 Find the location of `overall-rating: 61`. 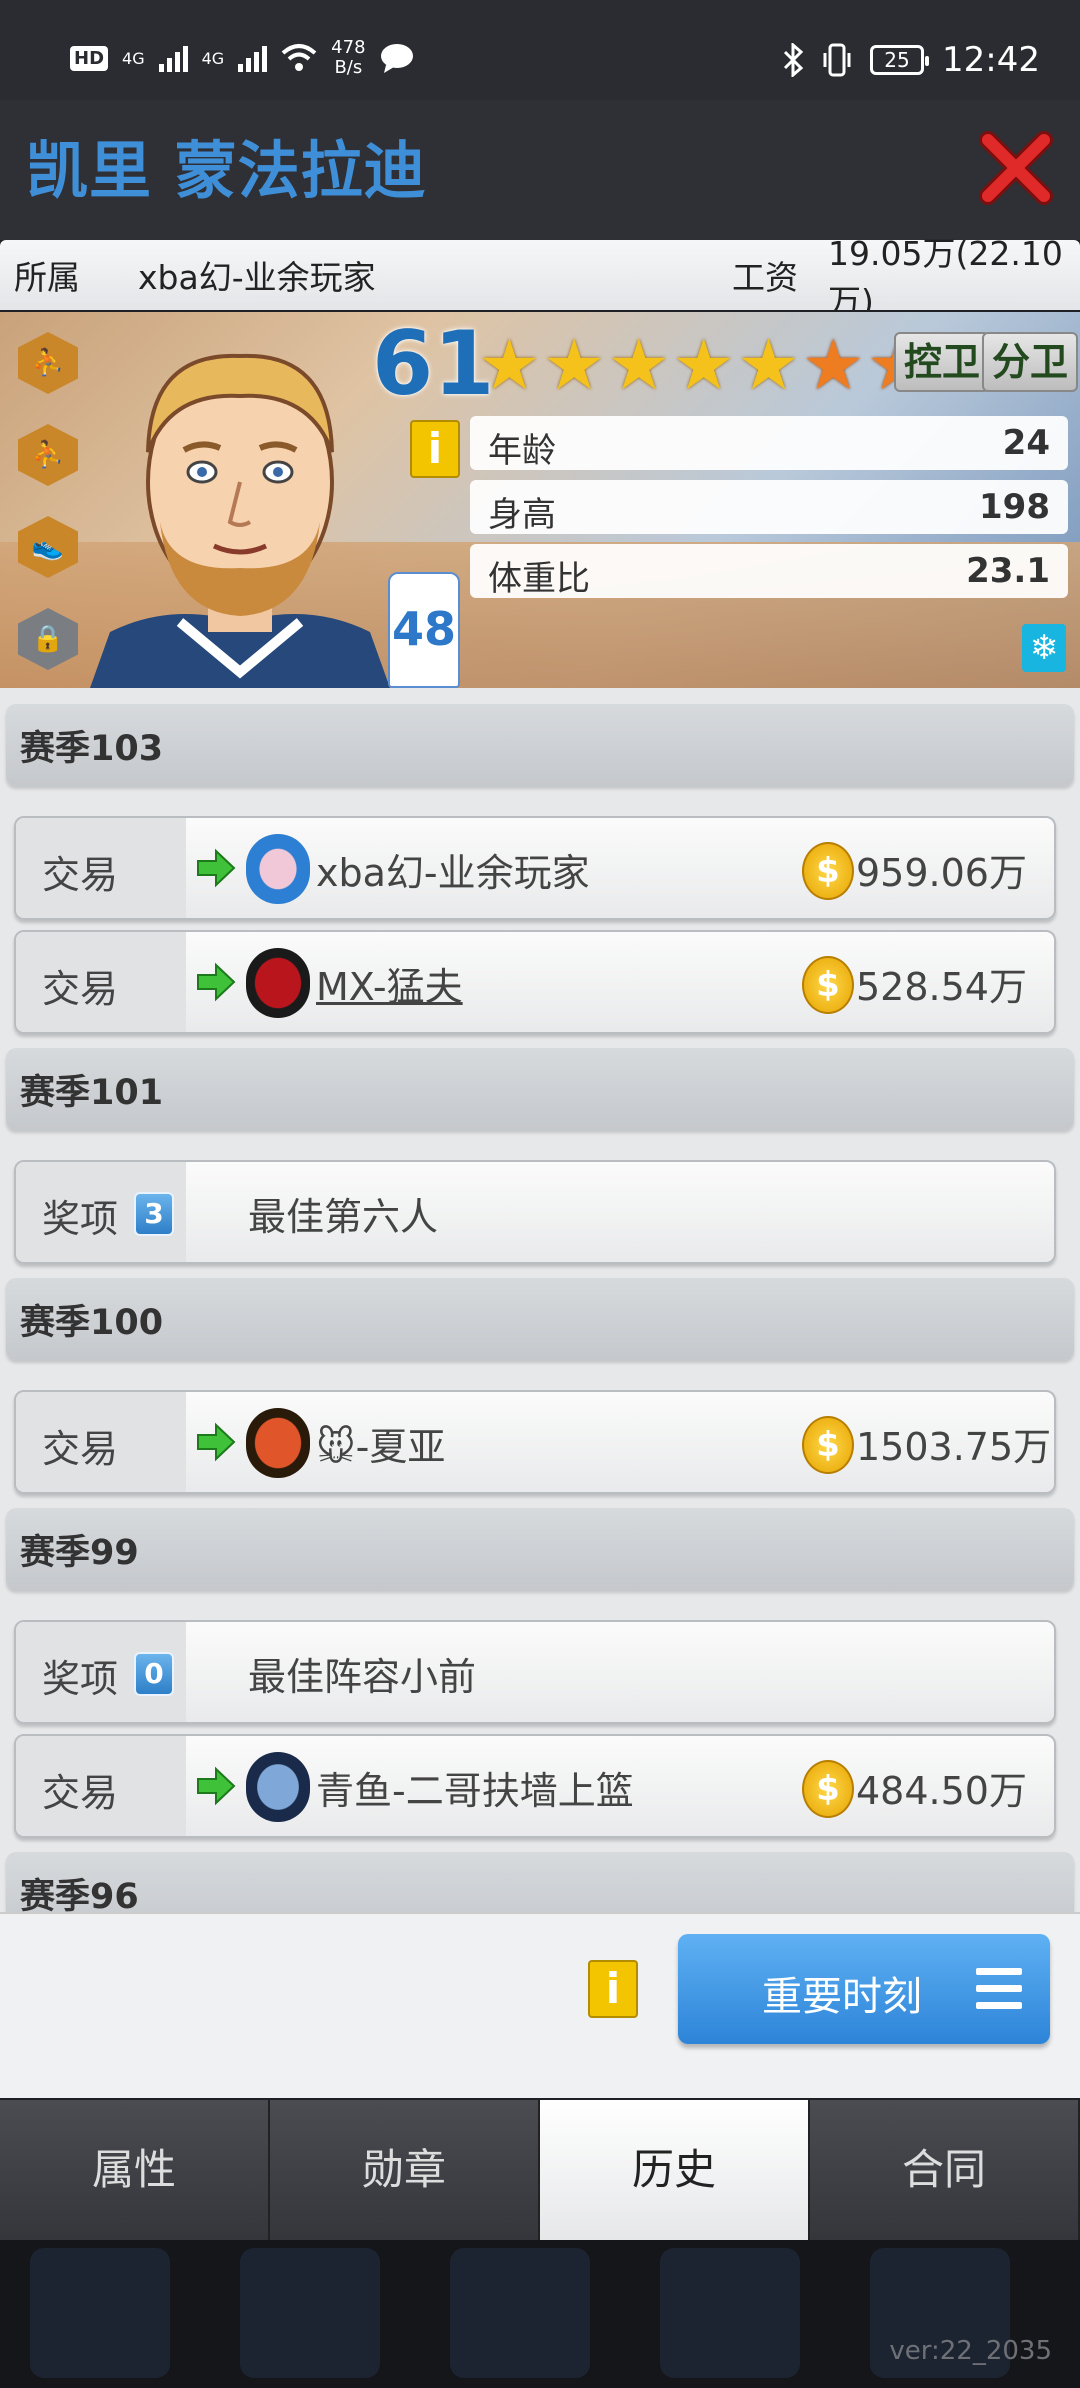

overall-rating: 61 is located at coordinates (433, 363).